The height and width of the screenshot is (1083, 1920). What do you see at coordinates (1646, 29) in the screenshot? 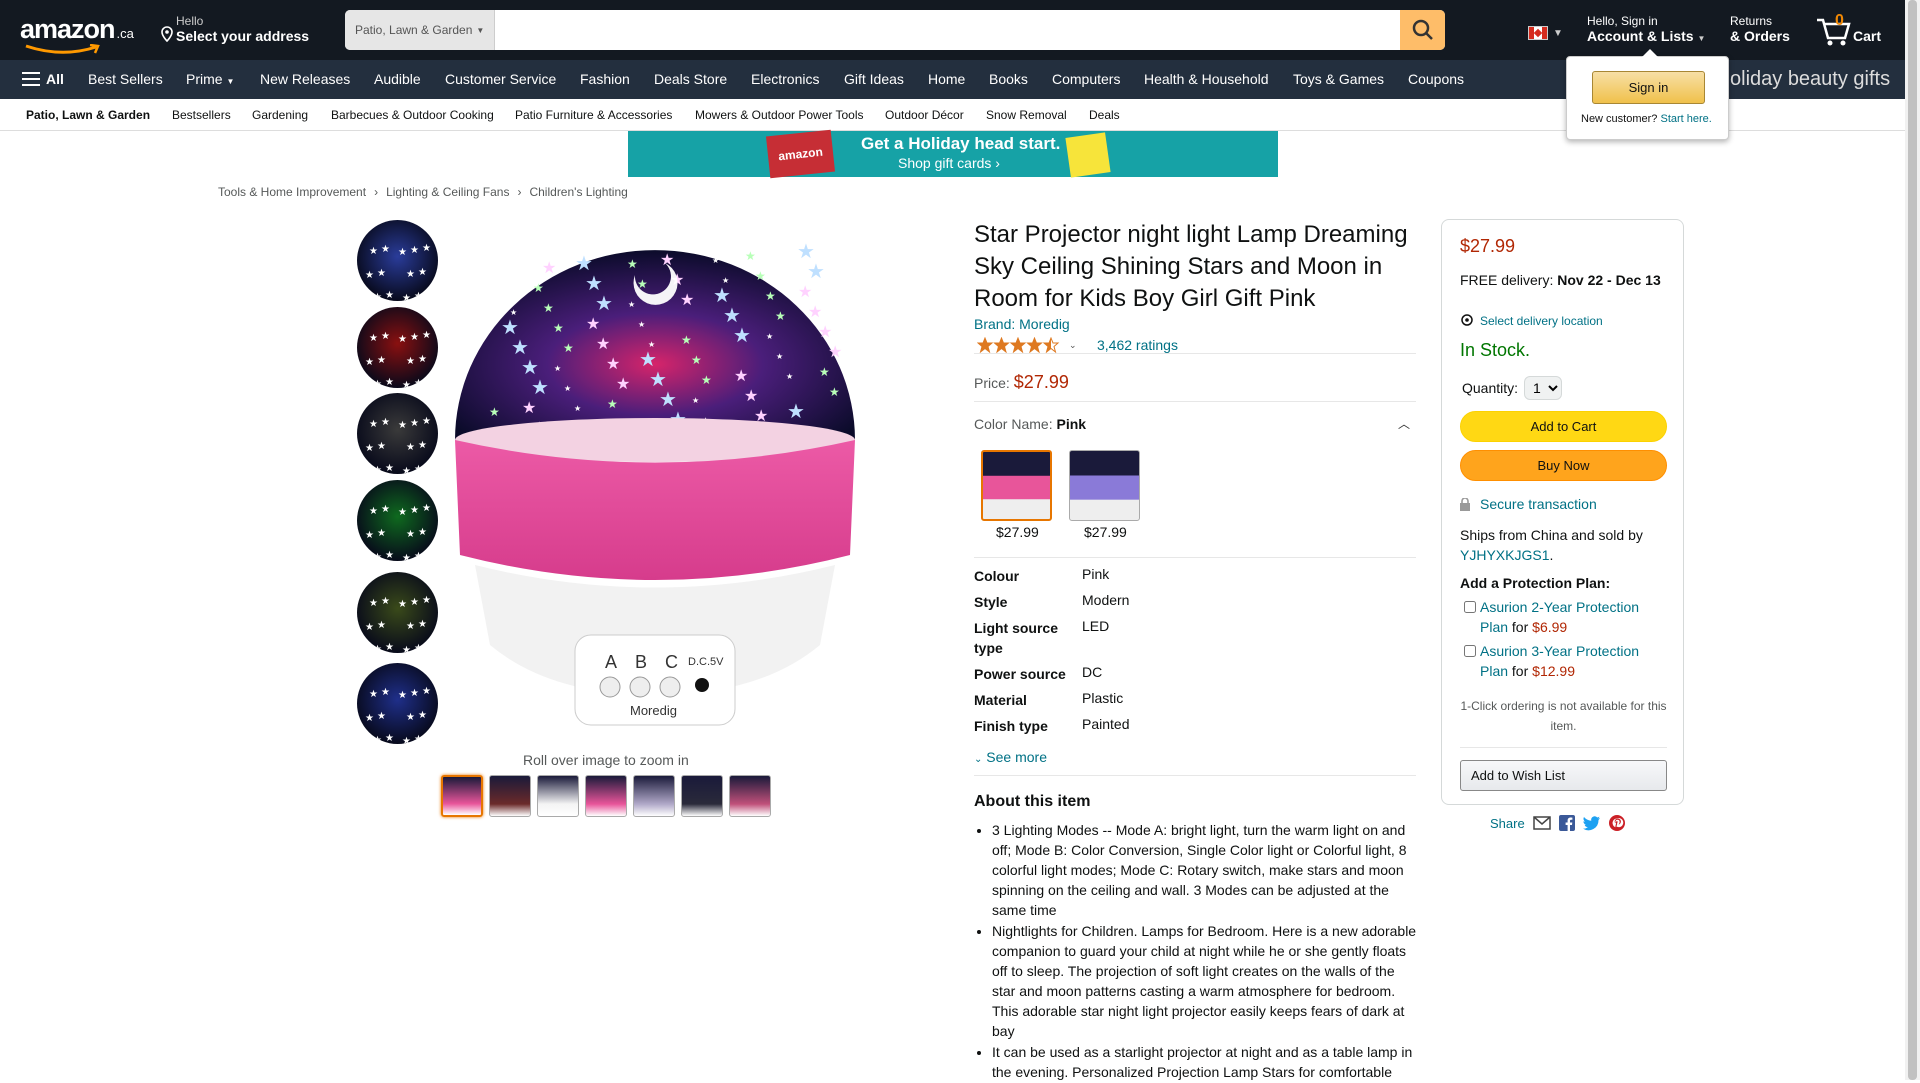
I see `account-menu: Hello, Sign in Account & Lists ▼` at bounding box center [1646, 29].